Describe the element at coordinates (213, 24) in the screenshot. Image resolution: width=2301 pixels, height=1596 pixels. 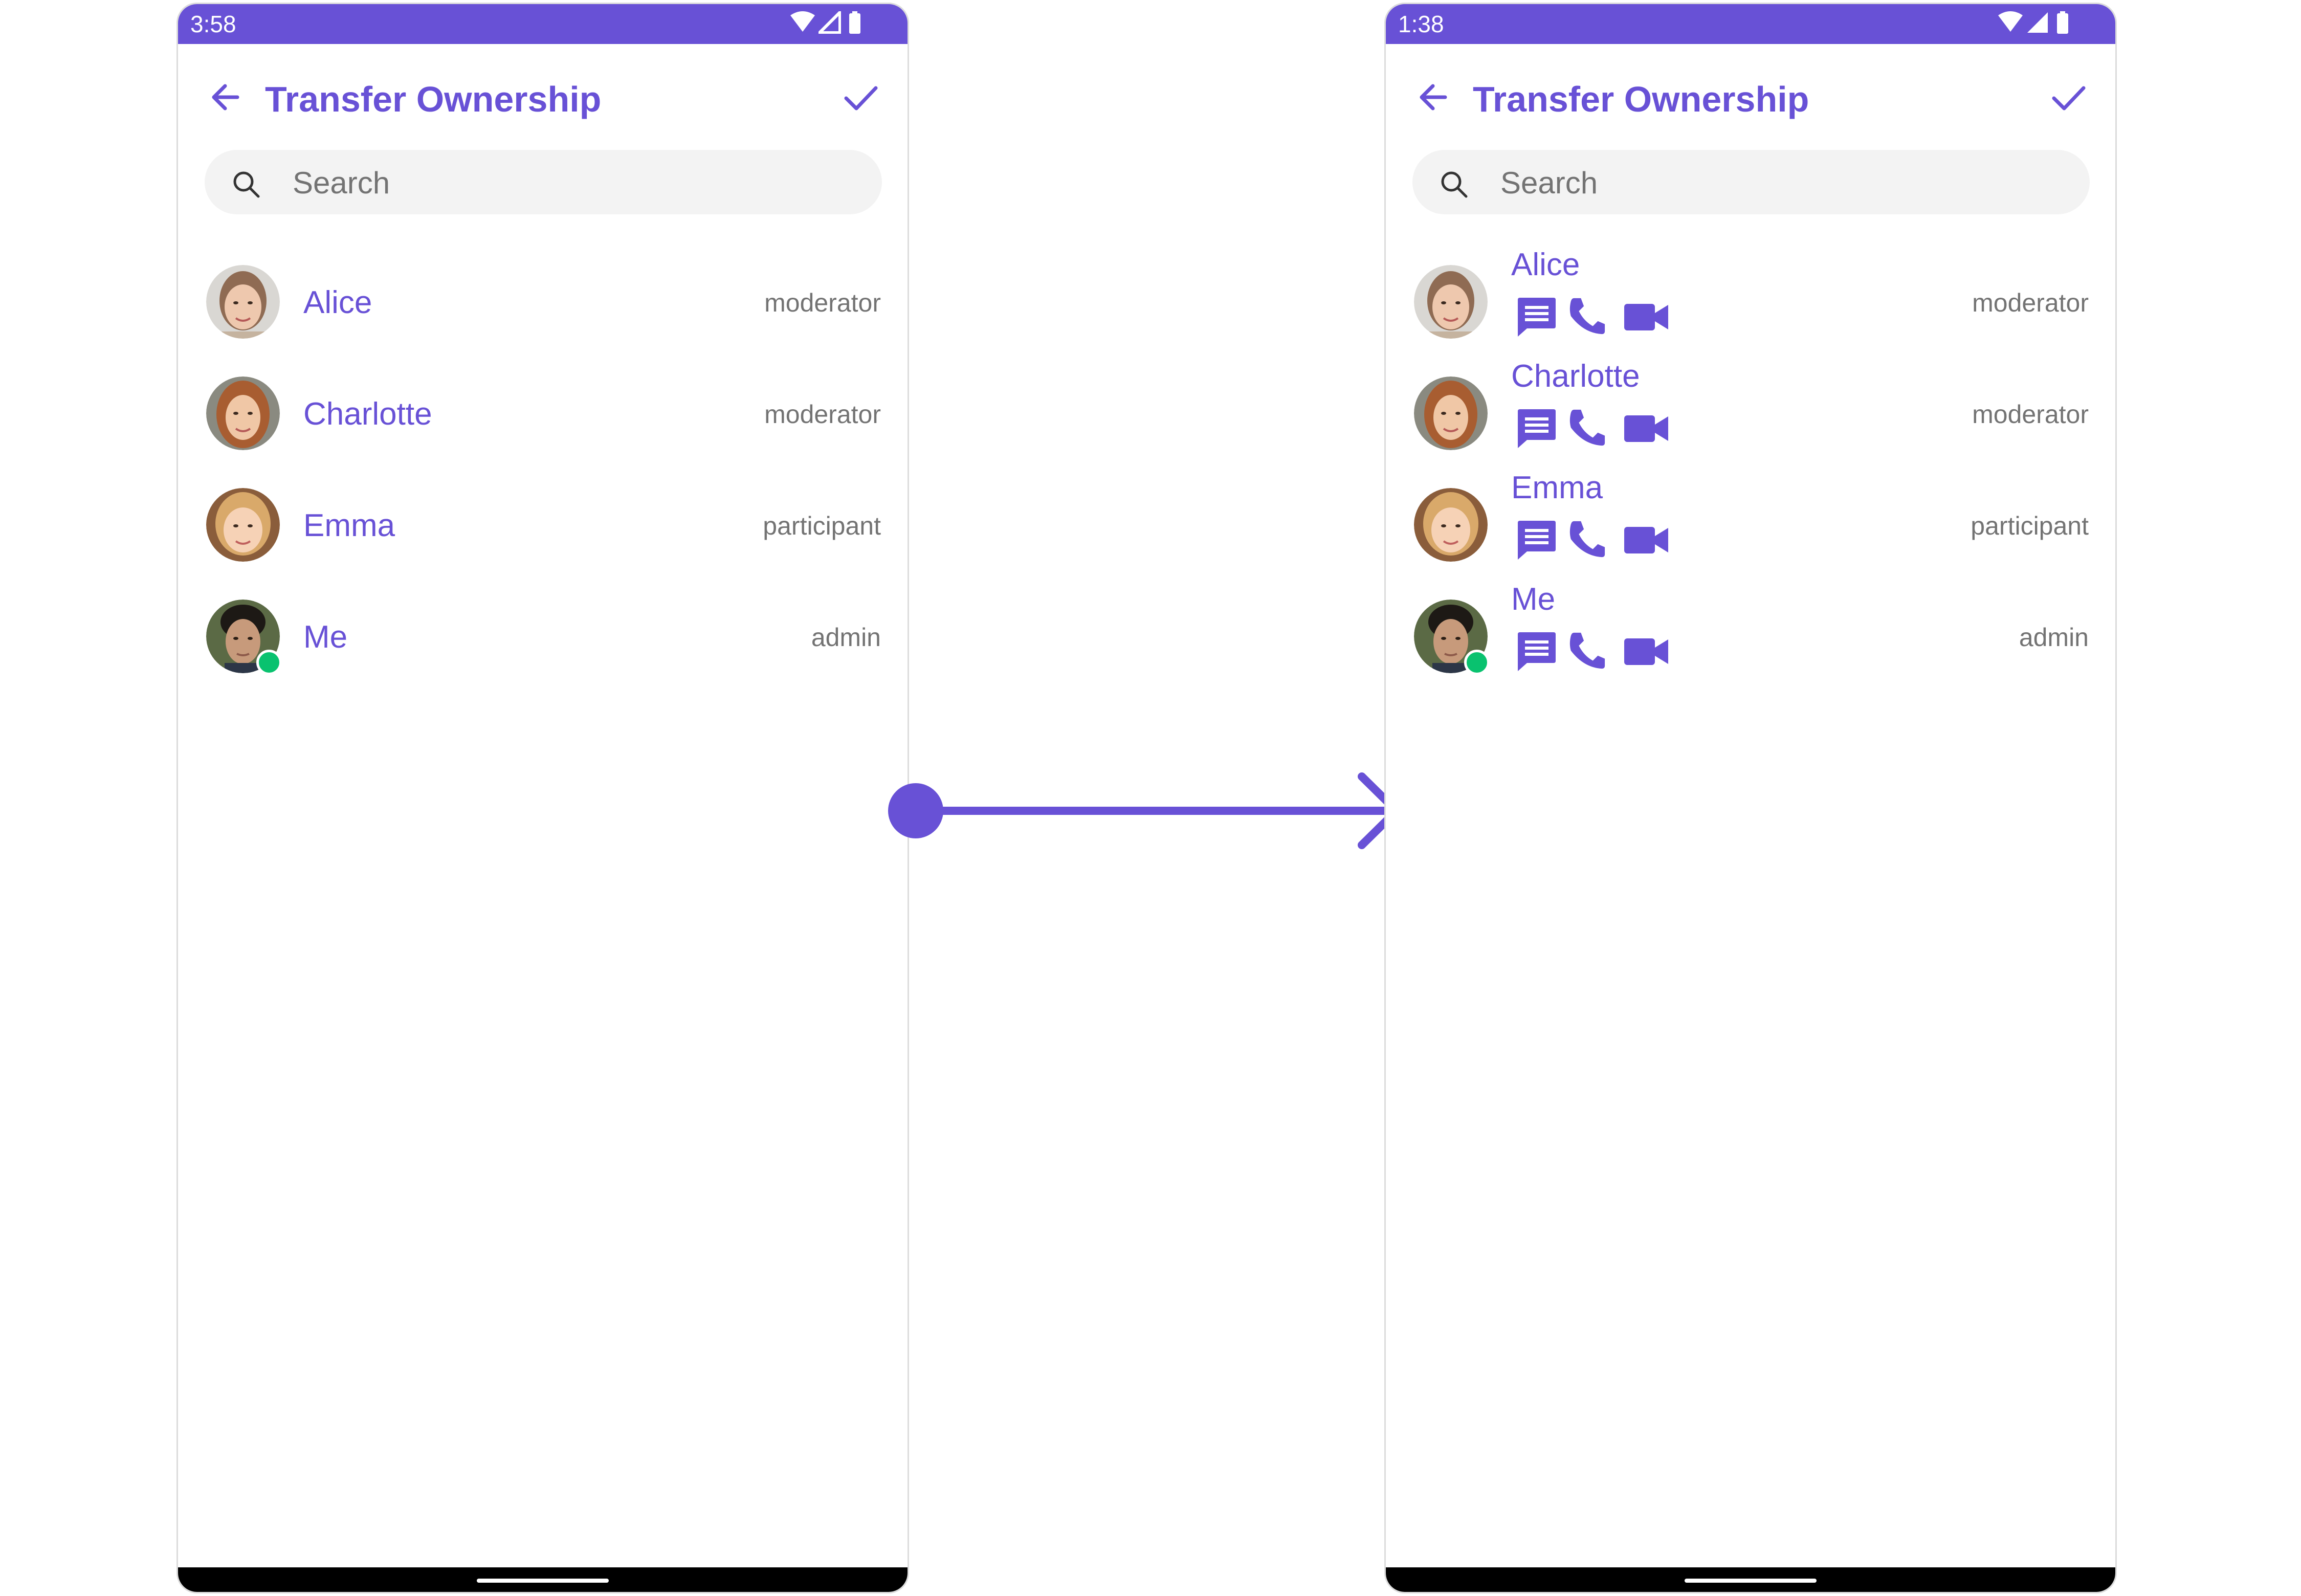
I see `status-time: 3:58` at that location.